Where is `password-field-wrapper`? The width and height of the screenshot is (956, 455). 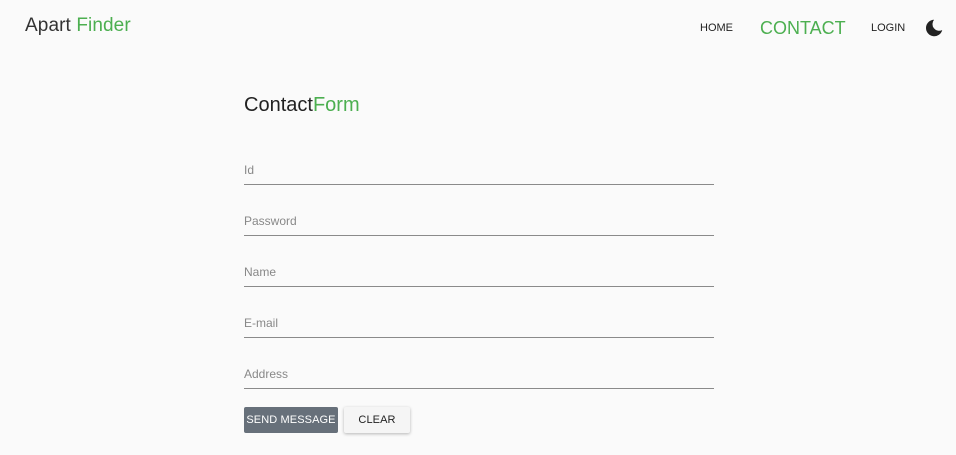
password-field-wrapper is located at coordinates (479, 221).